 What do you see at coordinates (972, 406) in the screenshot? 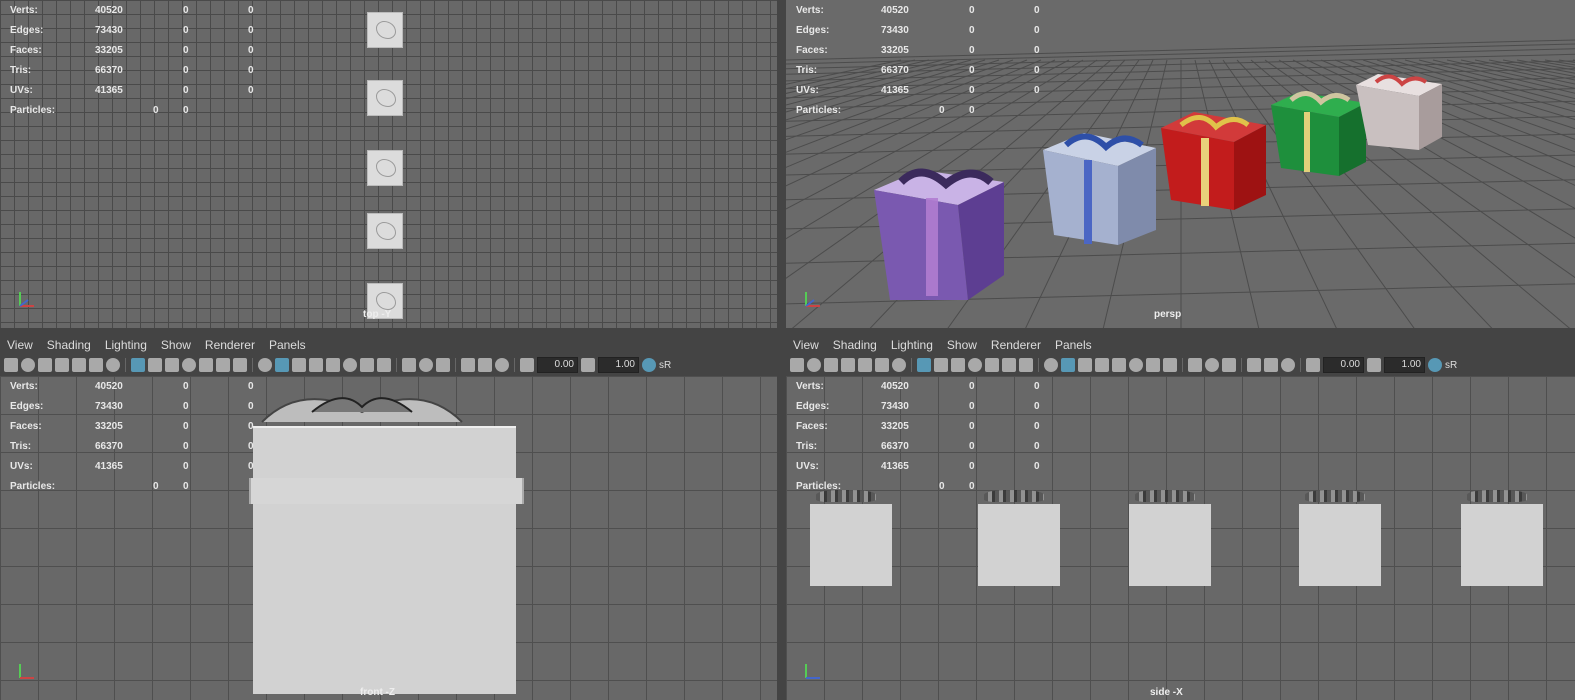
I see `hud-b: 0` at bounding box center [972, 406].